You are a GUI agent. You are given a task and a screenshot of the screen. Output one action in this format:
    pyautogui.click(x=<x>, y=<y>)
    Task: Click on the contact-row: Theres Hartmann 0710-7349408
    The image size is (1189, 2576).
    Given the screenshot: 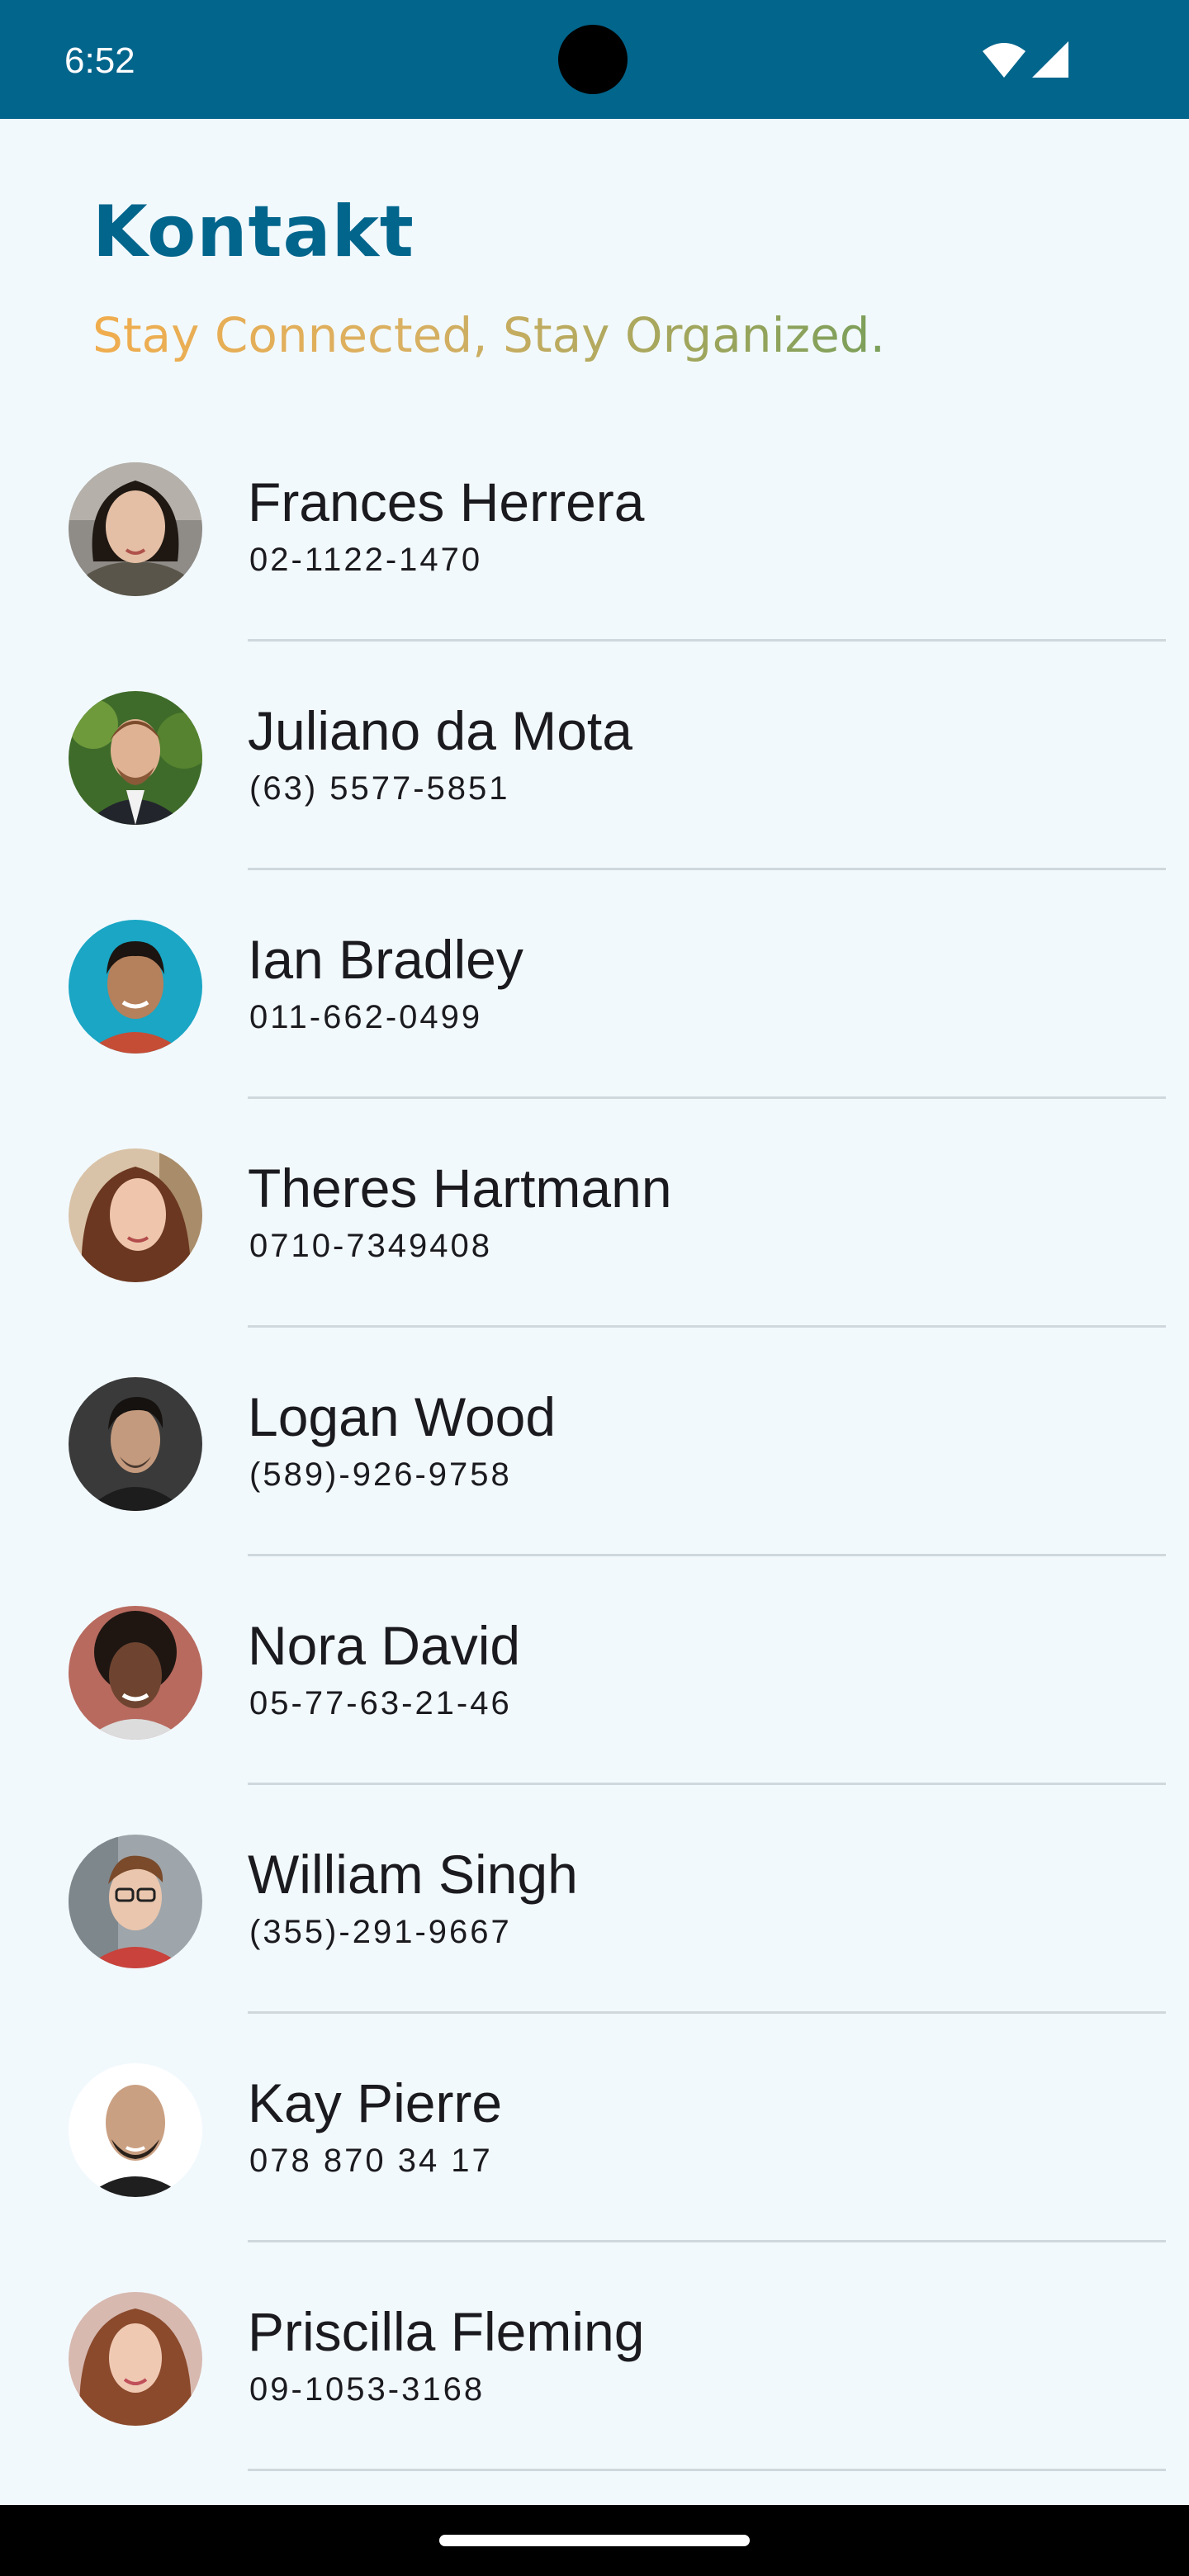 What is the action you would take?
    pyautogui.click(x=594, y=1213)
    